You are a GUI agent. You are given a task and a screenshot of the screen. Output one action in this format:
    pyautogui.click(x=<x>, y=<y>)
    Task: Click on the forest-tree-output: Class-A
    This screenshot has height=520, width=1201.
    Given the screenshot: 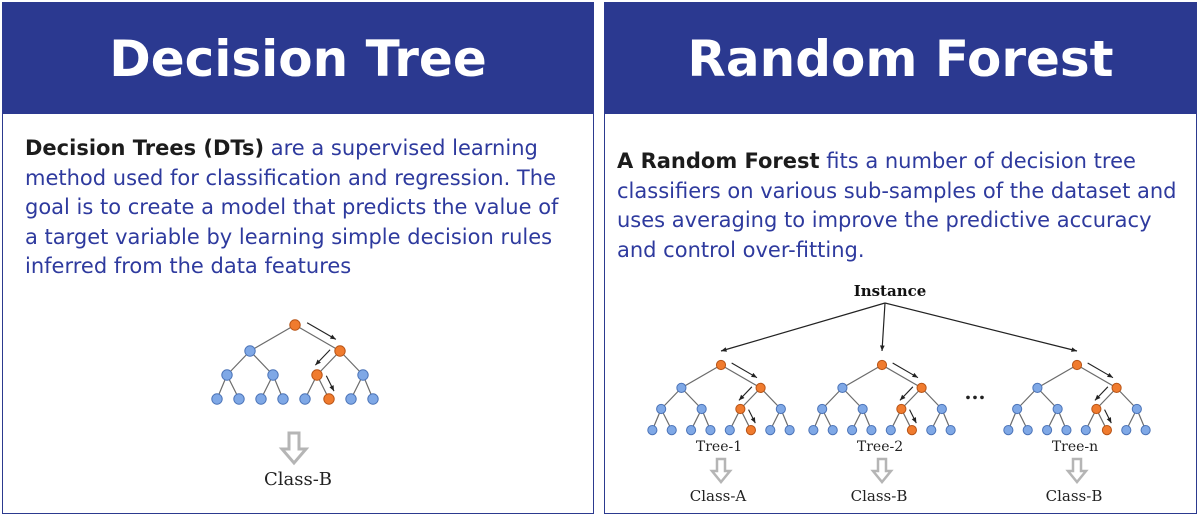 What is the action you would take?
    pyautogui.click(x=718, y=496)
    